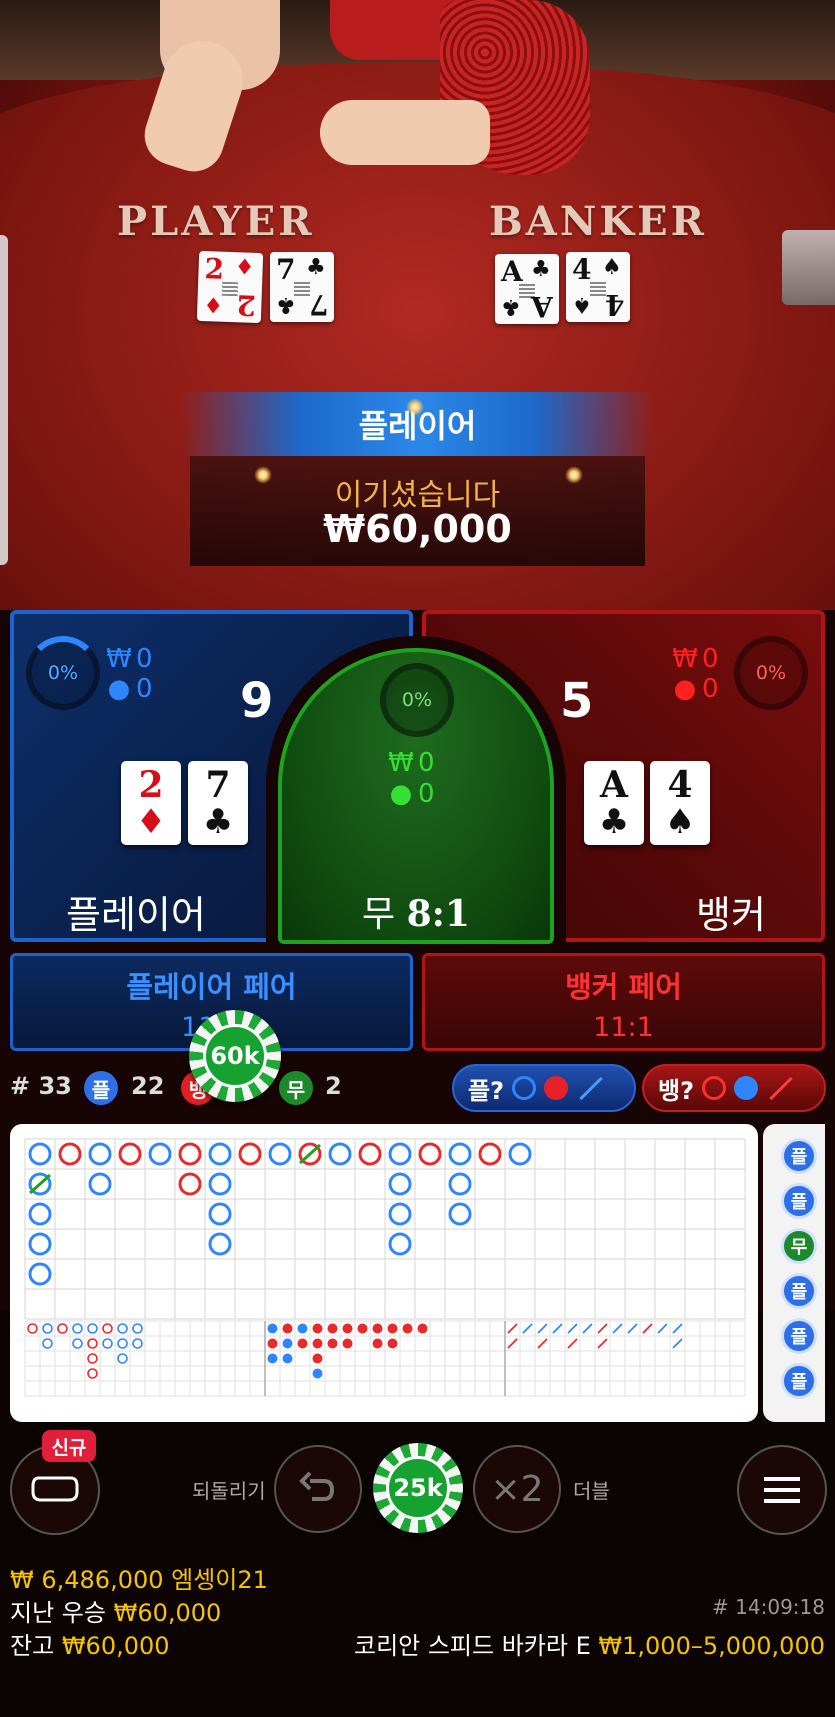  Describe the element at coordinates (218, 803) in the screenshot. I see `player-card: 7 ♣` at that location.